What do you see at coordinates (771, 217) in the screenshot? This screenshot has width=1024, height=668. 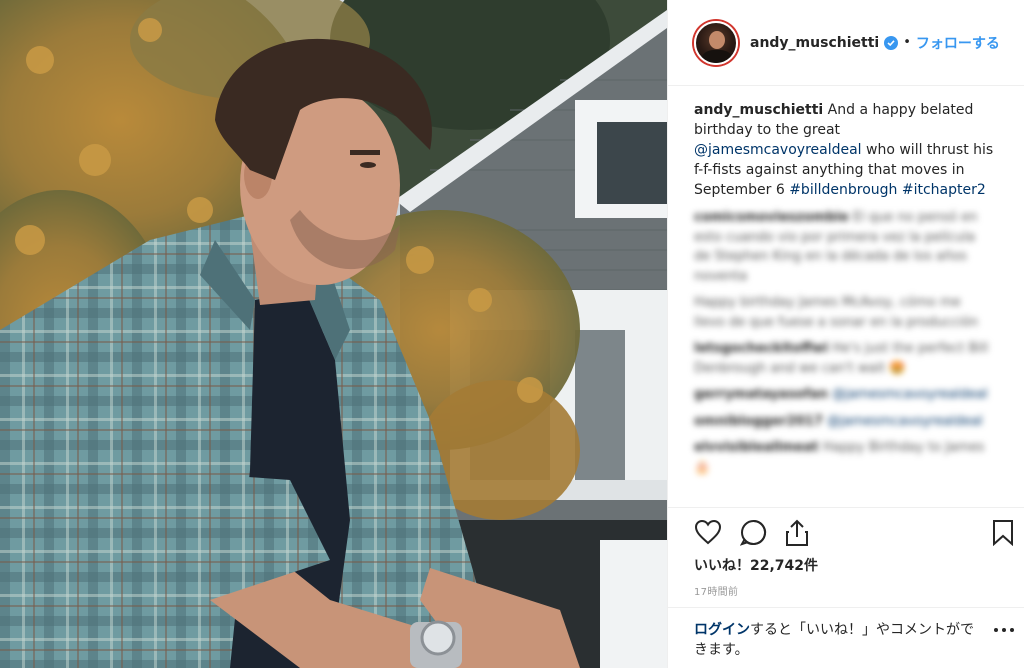 I see `comment-username: comicsmovieszombie` at bounding box center [771, 217].